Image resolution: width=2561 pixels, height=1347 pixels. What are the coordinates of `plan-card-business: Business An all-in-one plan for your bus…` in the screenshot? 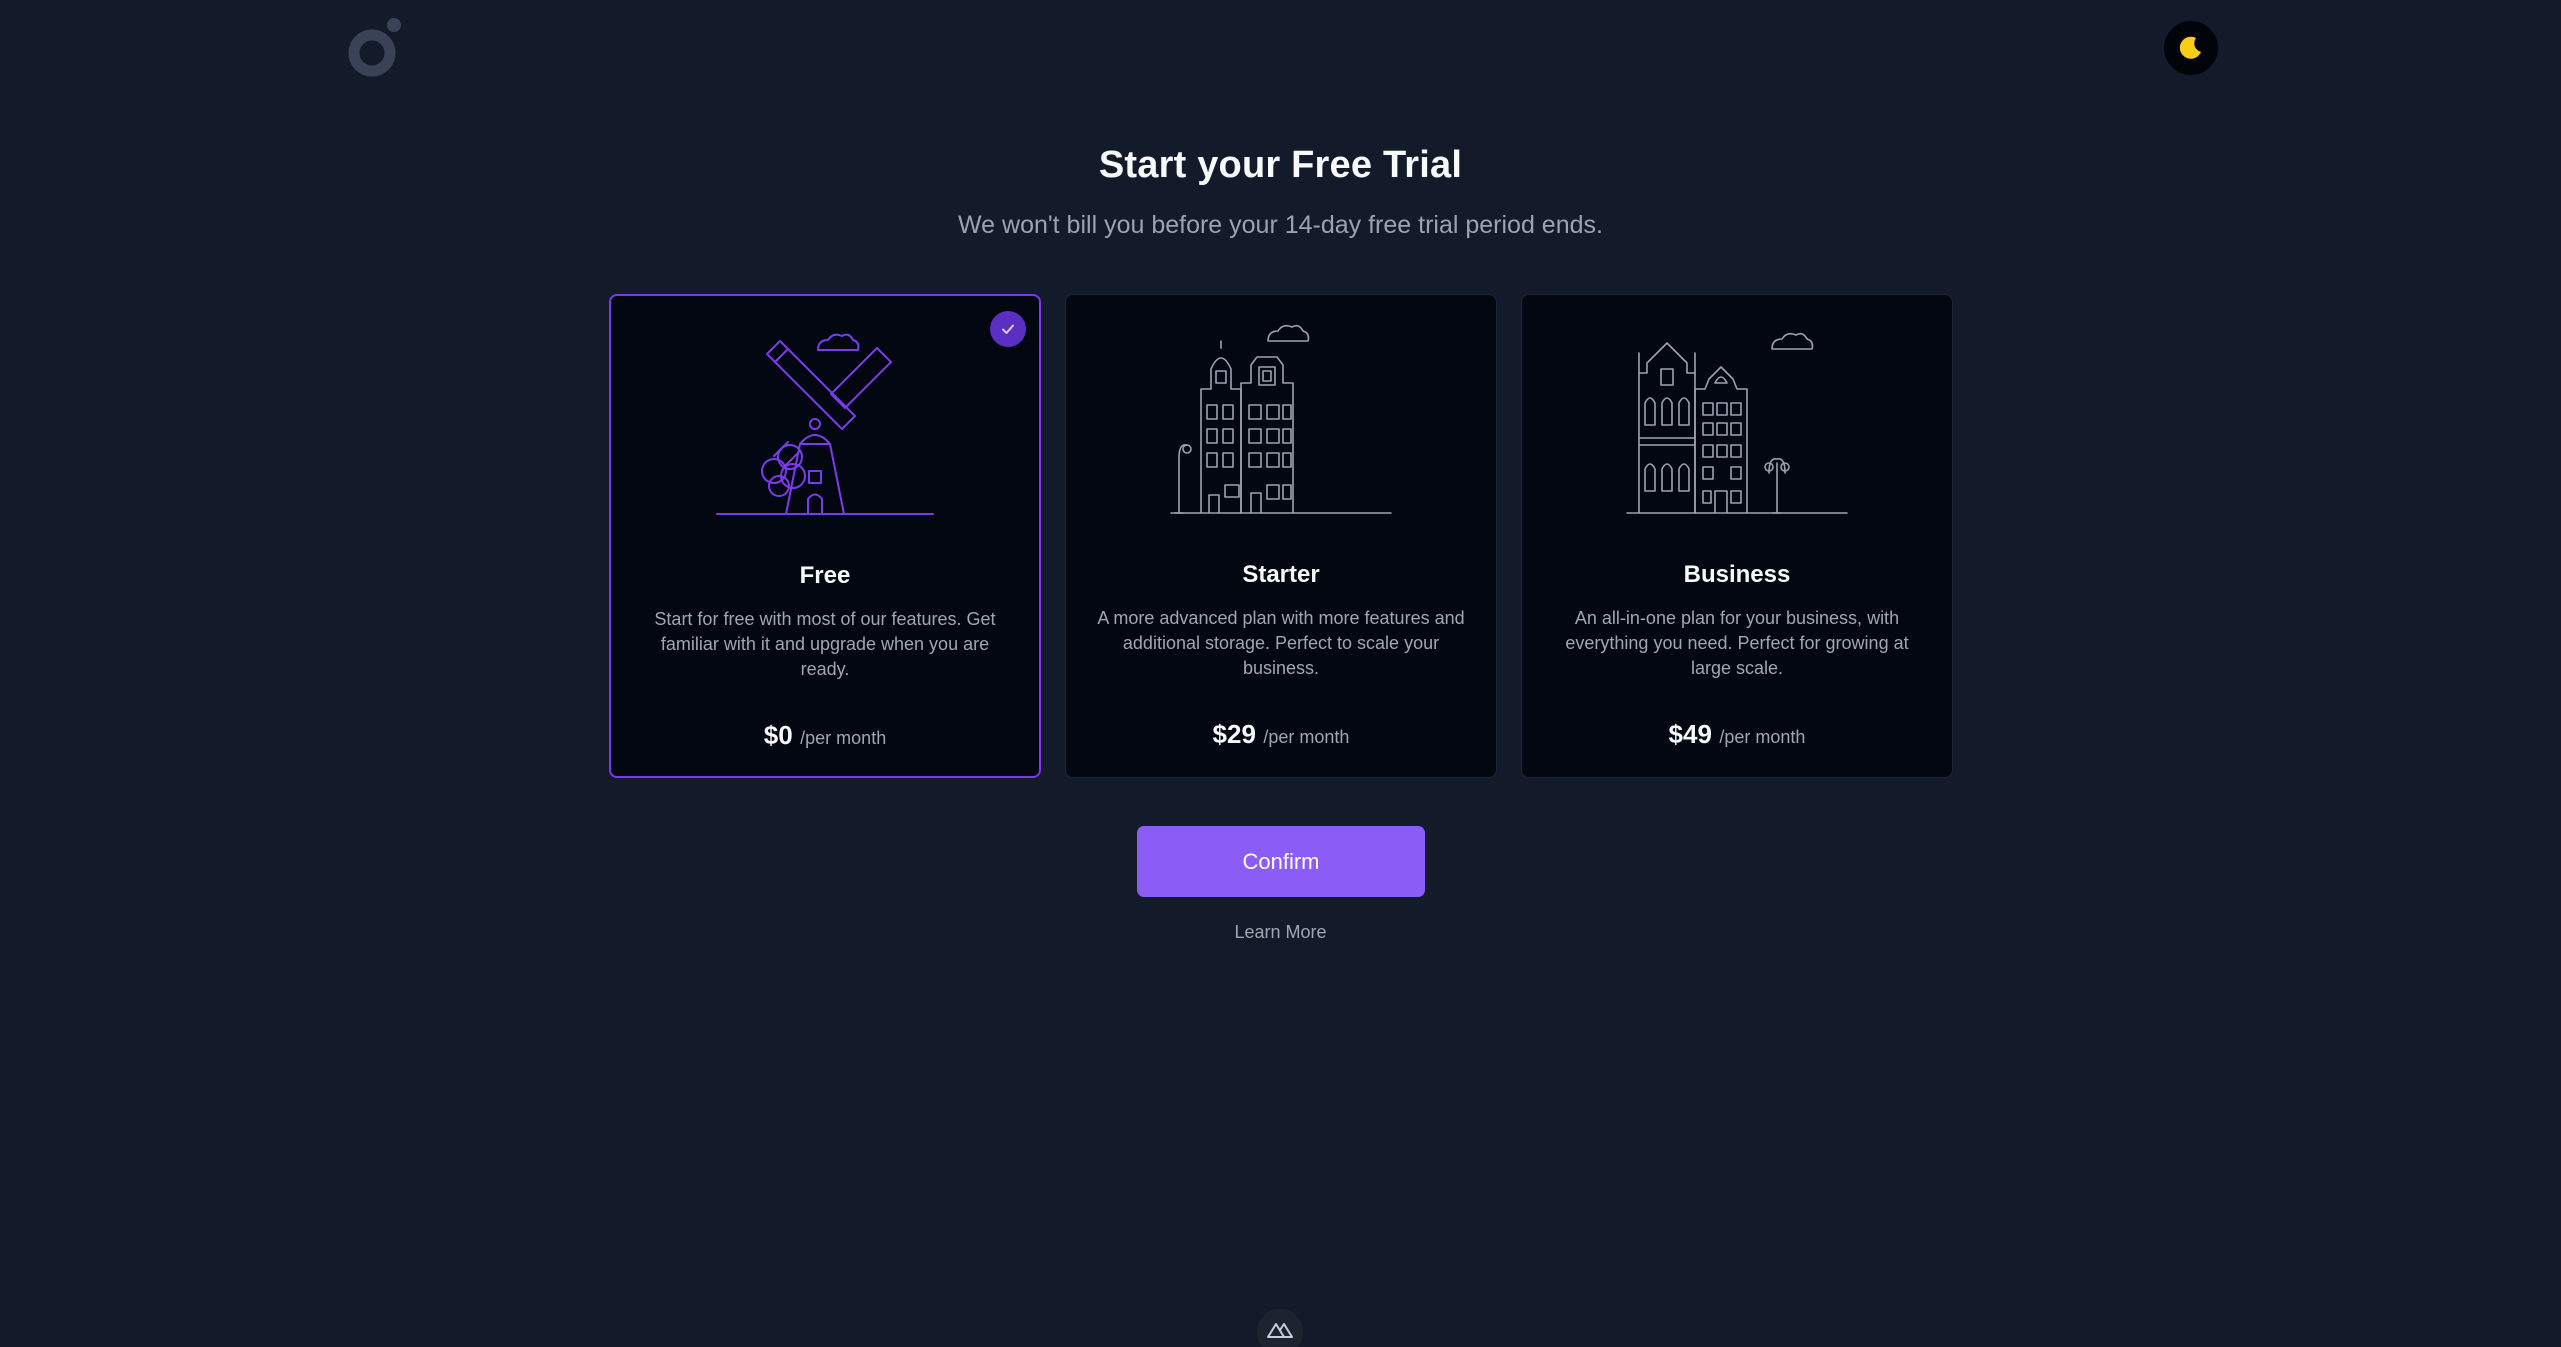 It's located at (1737, 536).